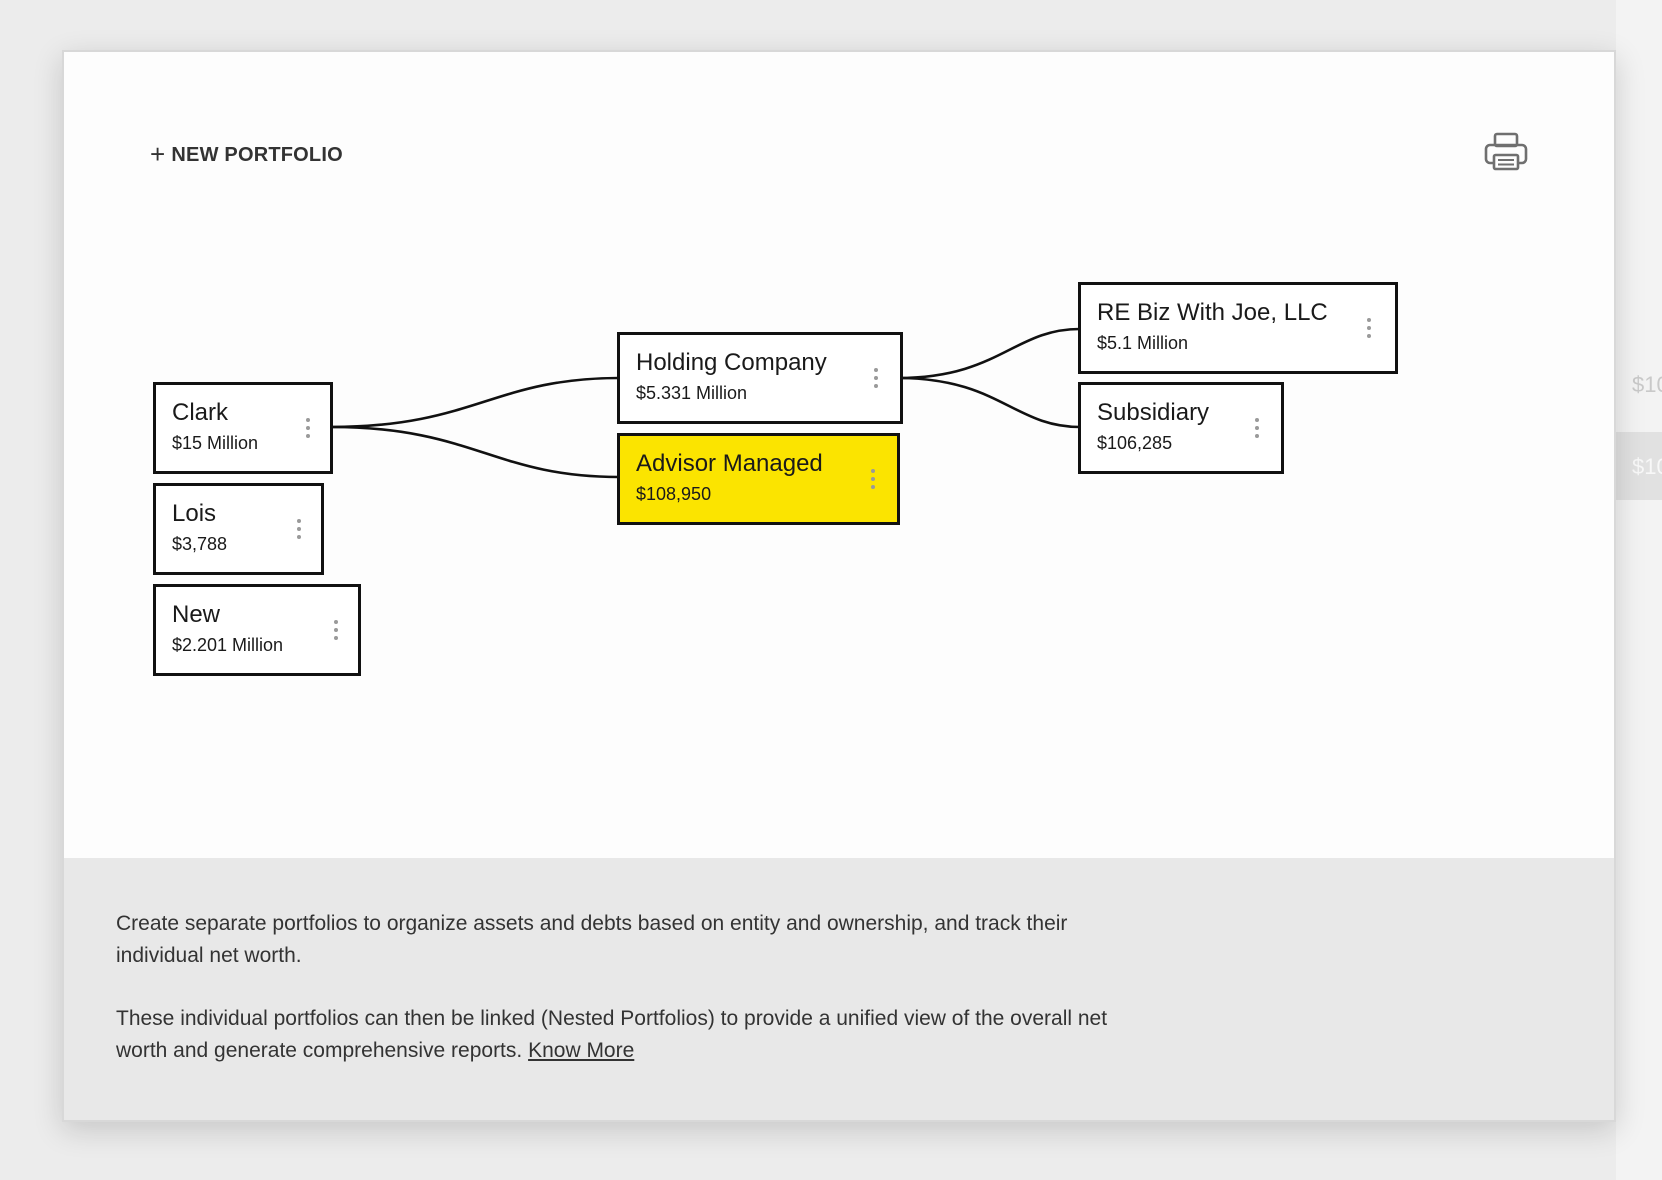 The height and width of the screenshot is (1180, 1662). I want to click on portfolio-name: RE Biz With Joe, LLC, so click(1212, 312).